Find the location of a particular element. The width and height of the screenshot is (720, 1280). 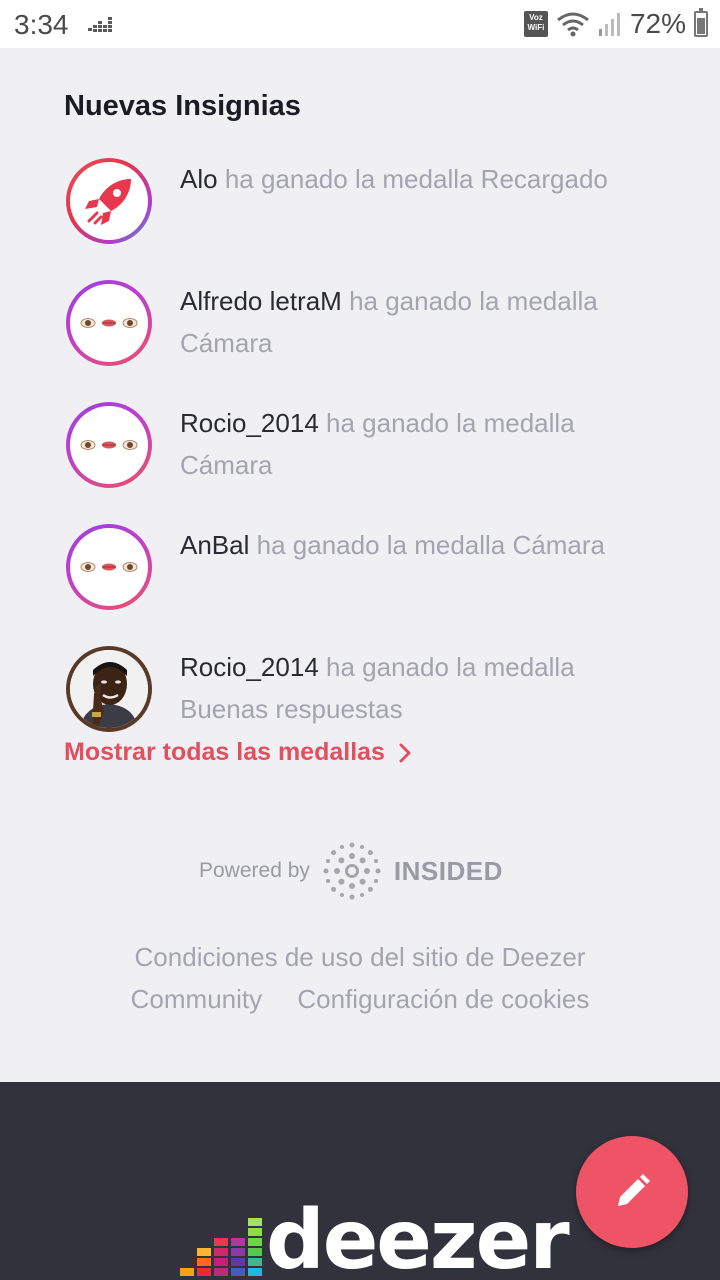

deezer-logo: deezer is located at coordinates (375, 1236).